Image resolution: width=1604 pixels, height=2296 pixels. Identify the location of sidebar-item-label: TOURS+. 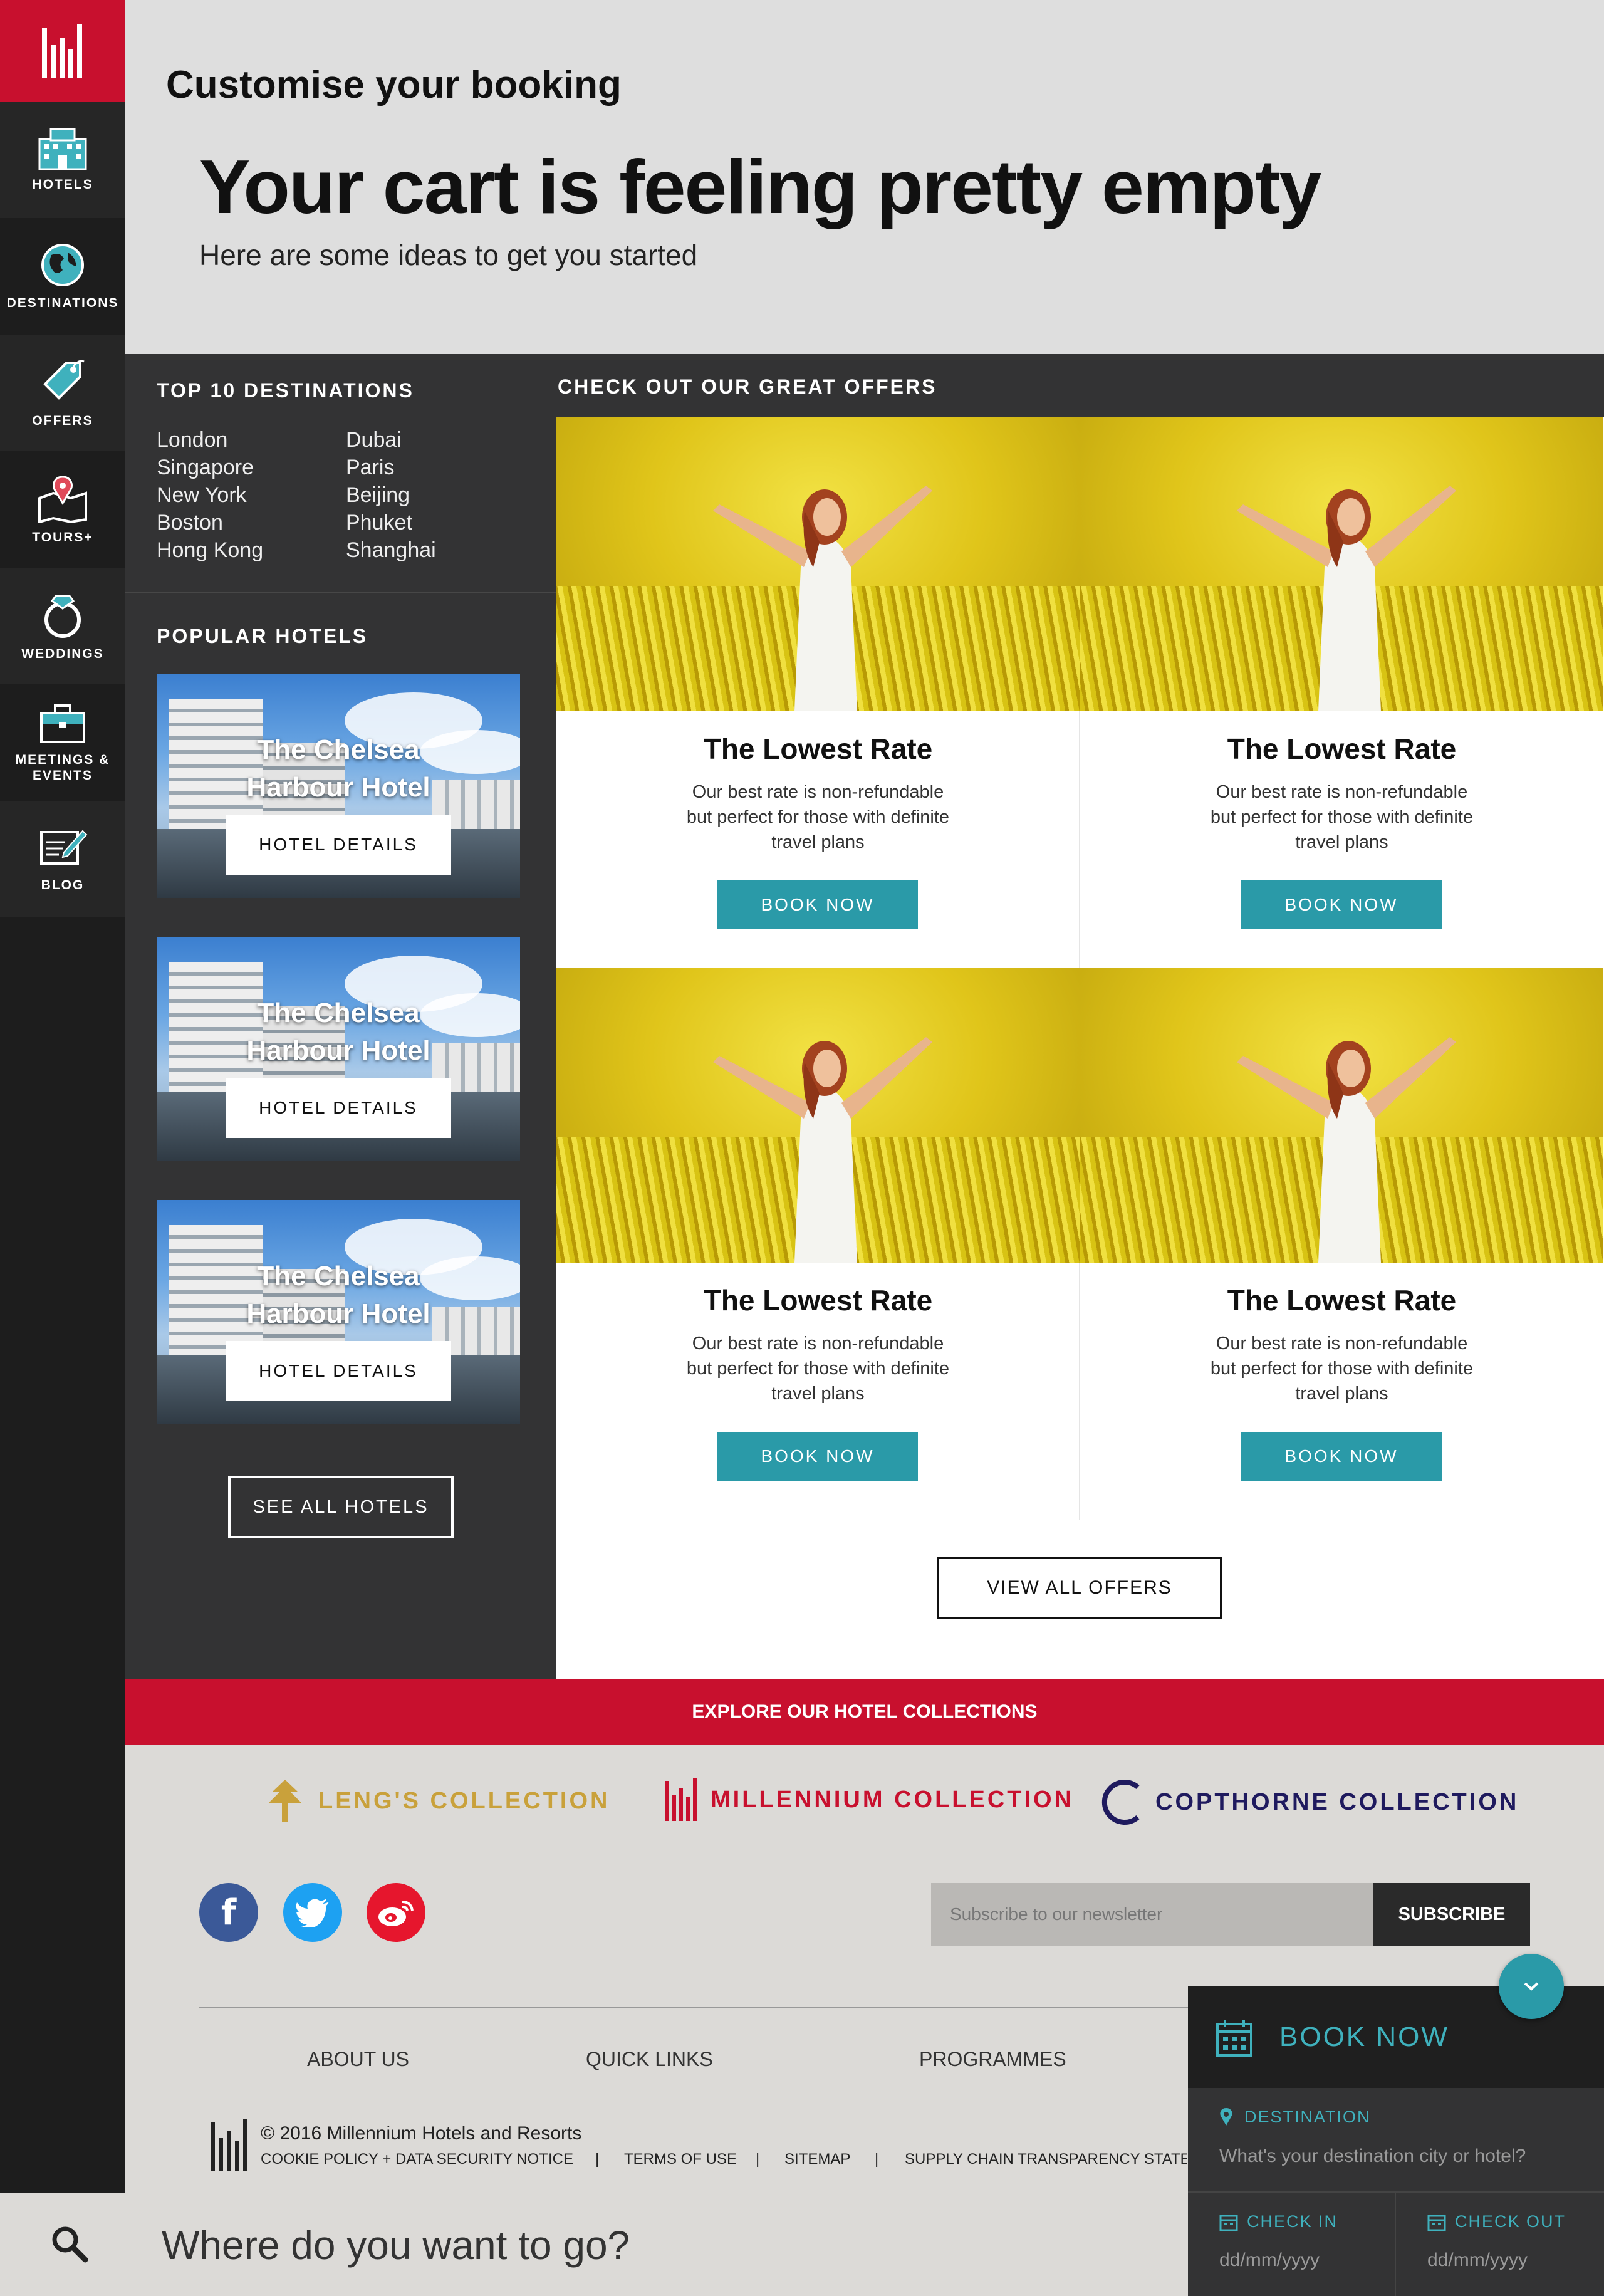
(63, 537).